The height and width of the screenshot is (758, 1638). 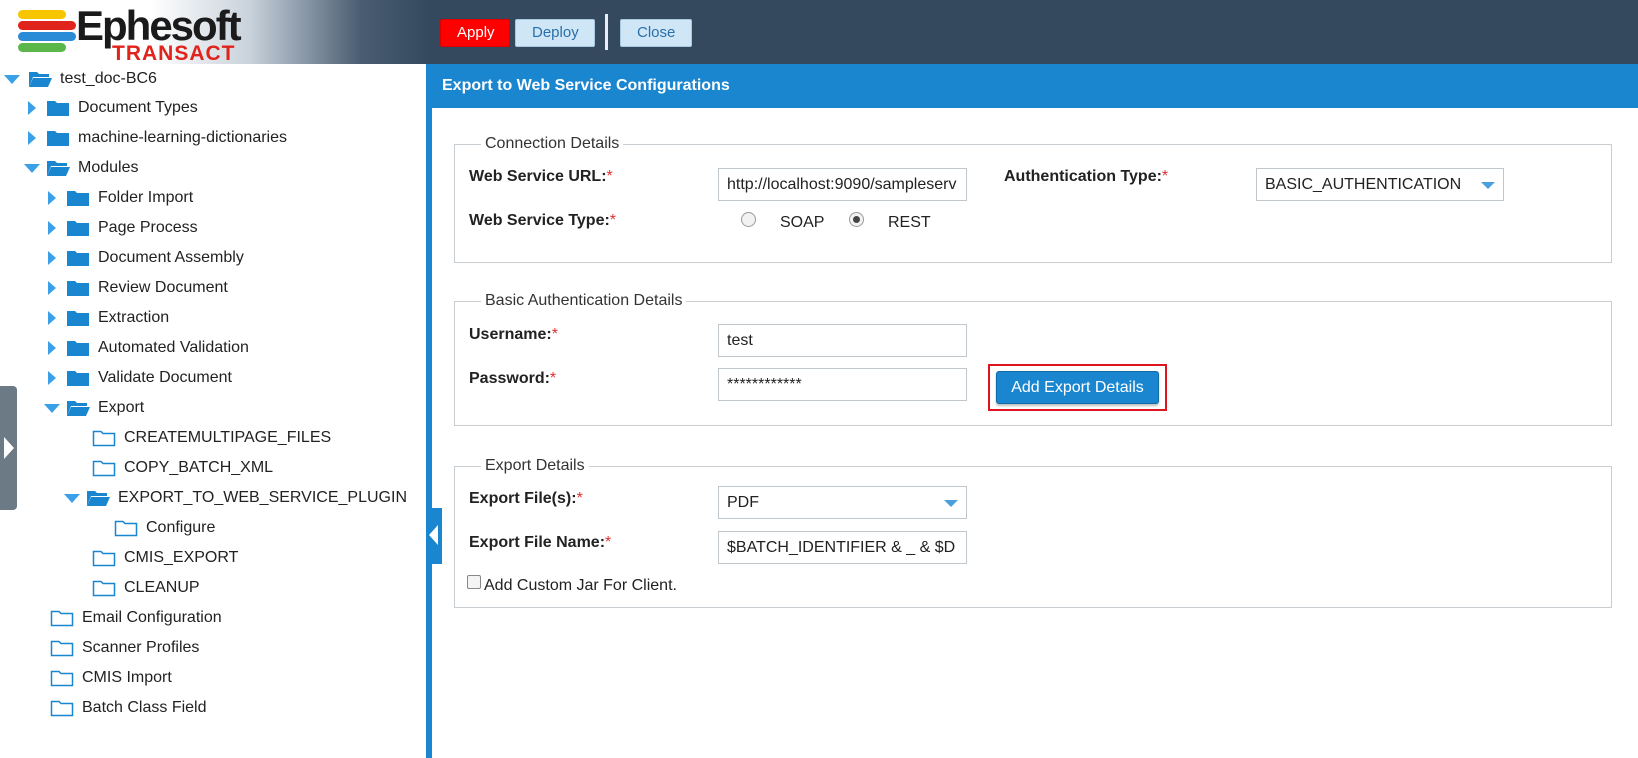 I want to click on tree-item-configure: Configure, so click(x=153, y=528).